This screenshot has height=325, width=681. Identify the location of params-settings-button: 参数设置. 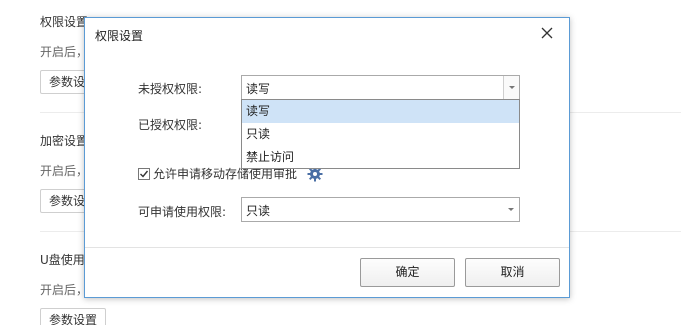
(73, 316).